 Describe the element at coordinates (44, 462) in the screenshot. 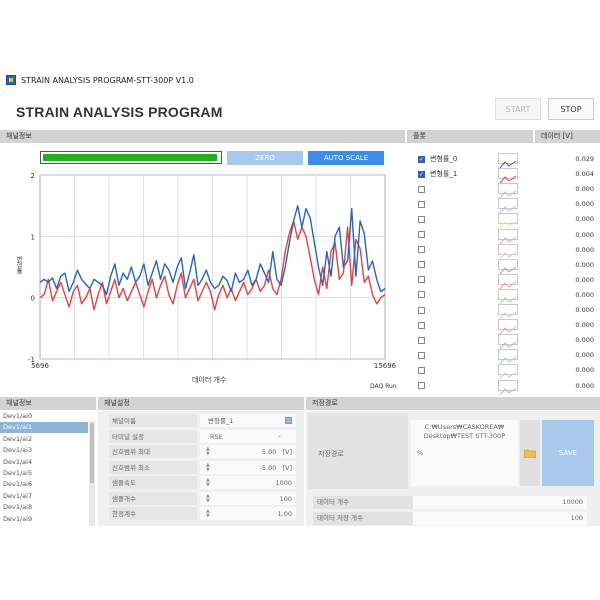

I see `channel-list-item: Dev1/ai4` at that location.